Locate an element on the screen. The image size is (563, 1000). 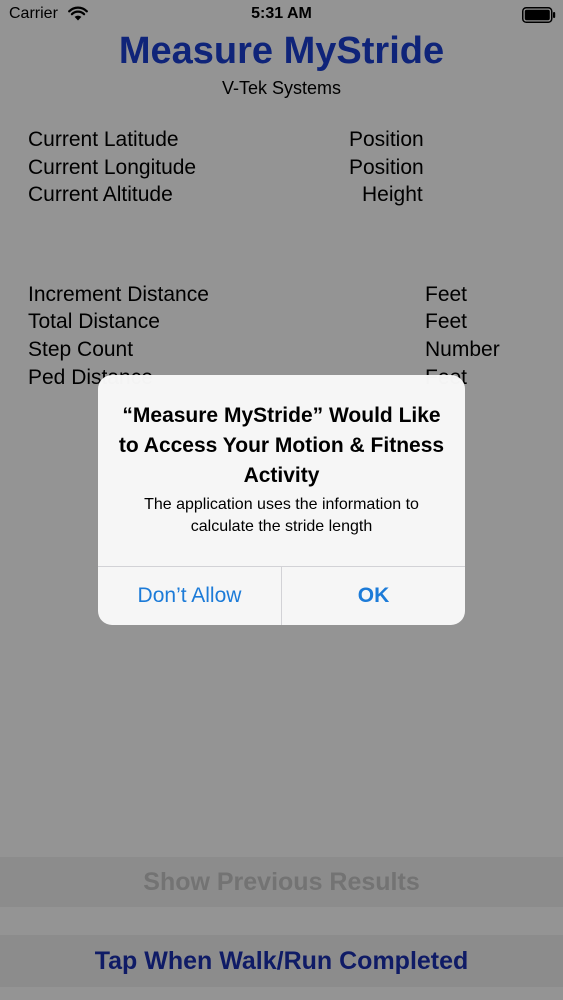
dont-allow-button: Don’t Allow is located at coordinates (189, 596).